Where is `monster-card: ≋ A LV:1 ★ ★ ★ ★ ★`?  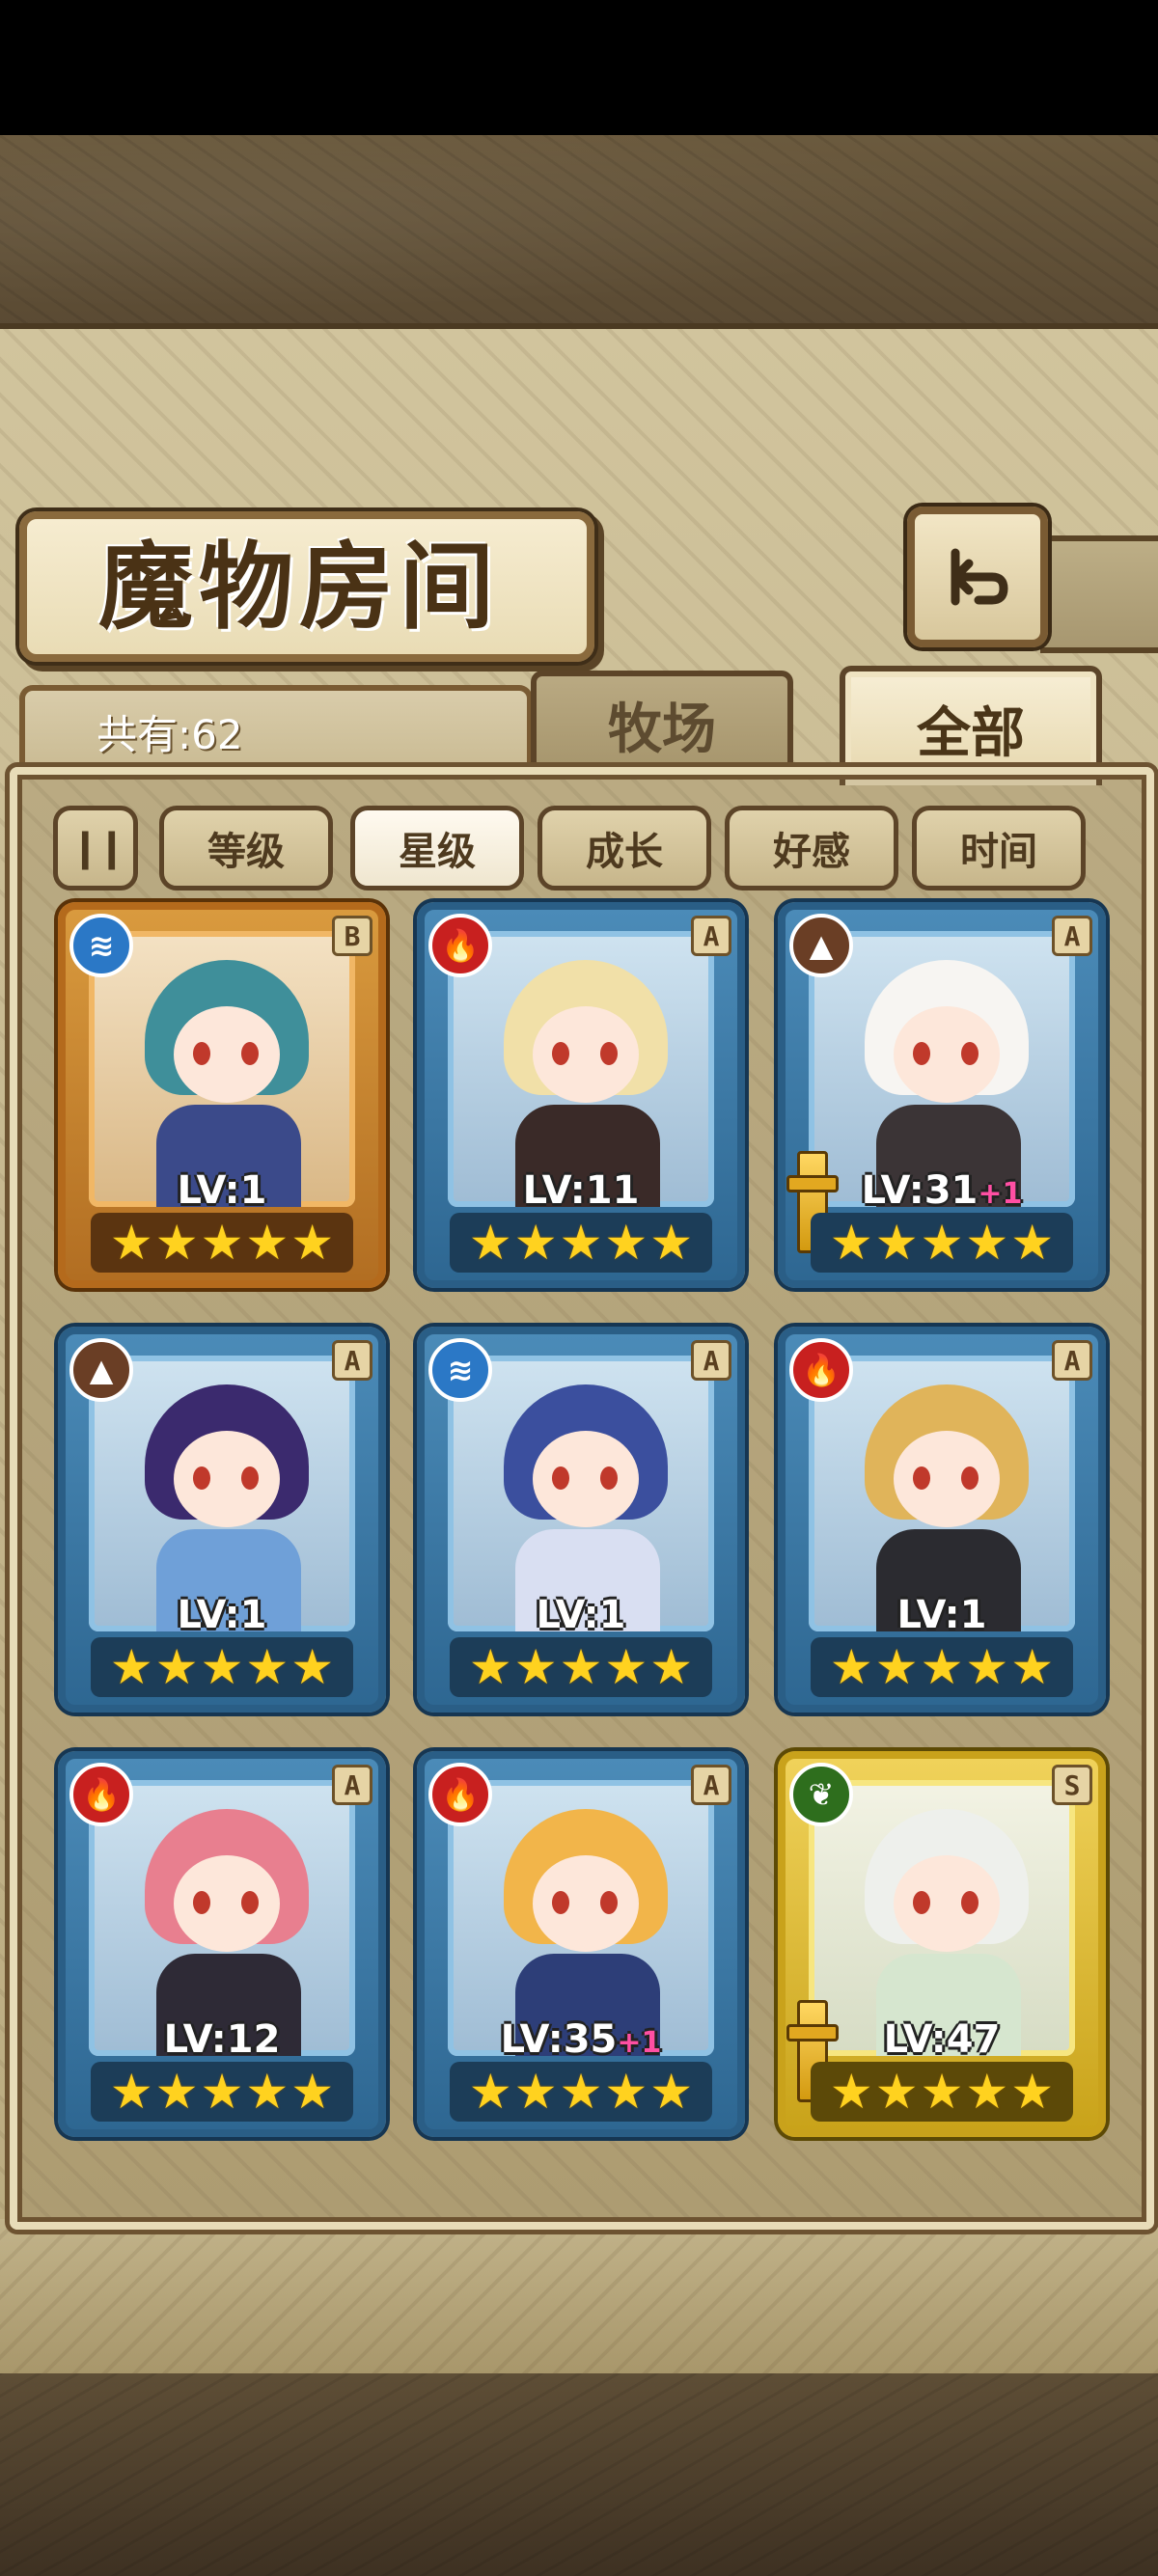 monster-card: ≋ A LV:1 ★ ★ ★ ★ ★ is located at coordinates (581, 1520).